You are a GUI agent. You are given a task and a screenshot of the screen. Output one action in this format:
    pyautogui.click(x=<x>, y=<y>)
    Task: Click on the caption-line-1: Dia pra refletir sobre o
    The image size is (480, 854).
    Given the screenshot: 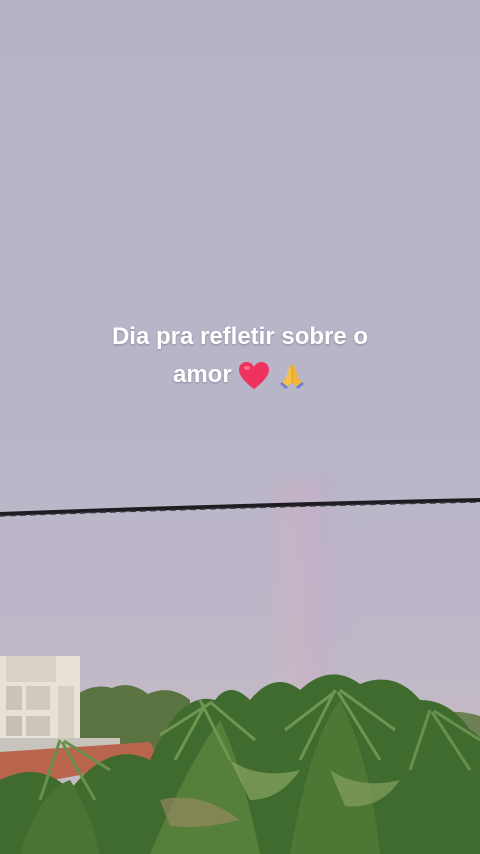 What is the action you would take?
    pyautogui.click(x=240, y=336)
    